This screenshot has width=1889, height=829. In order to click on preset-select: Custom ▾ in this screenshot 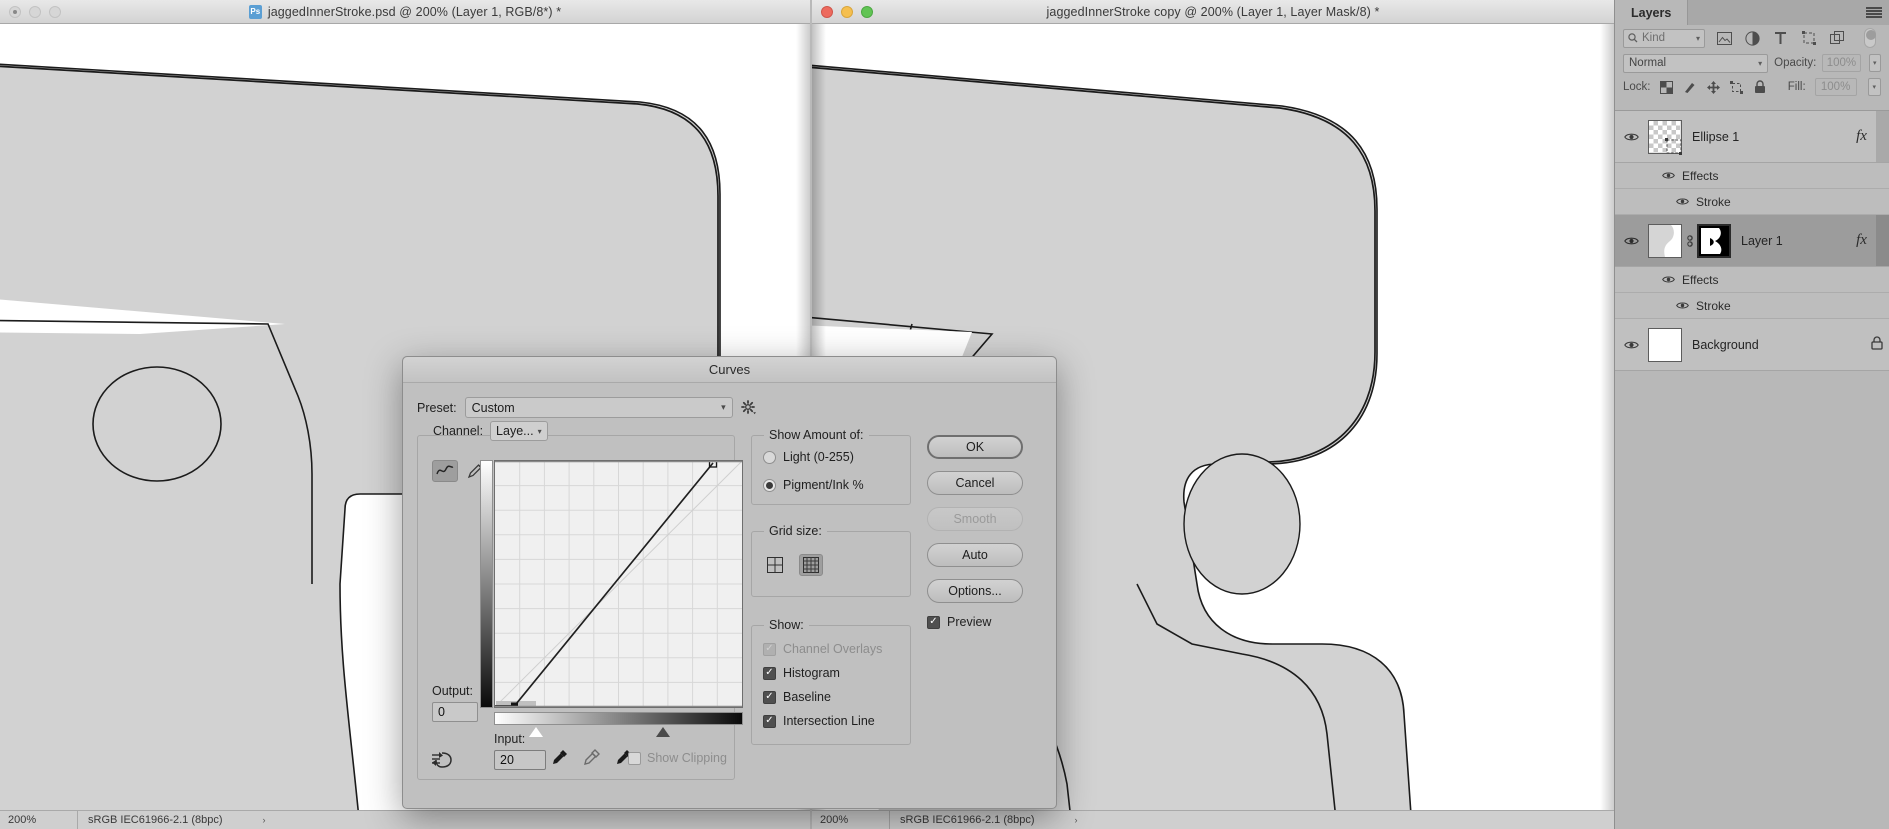, I will do `click(598, 407)`.